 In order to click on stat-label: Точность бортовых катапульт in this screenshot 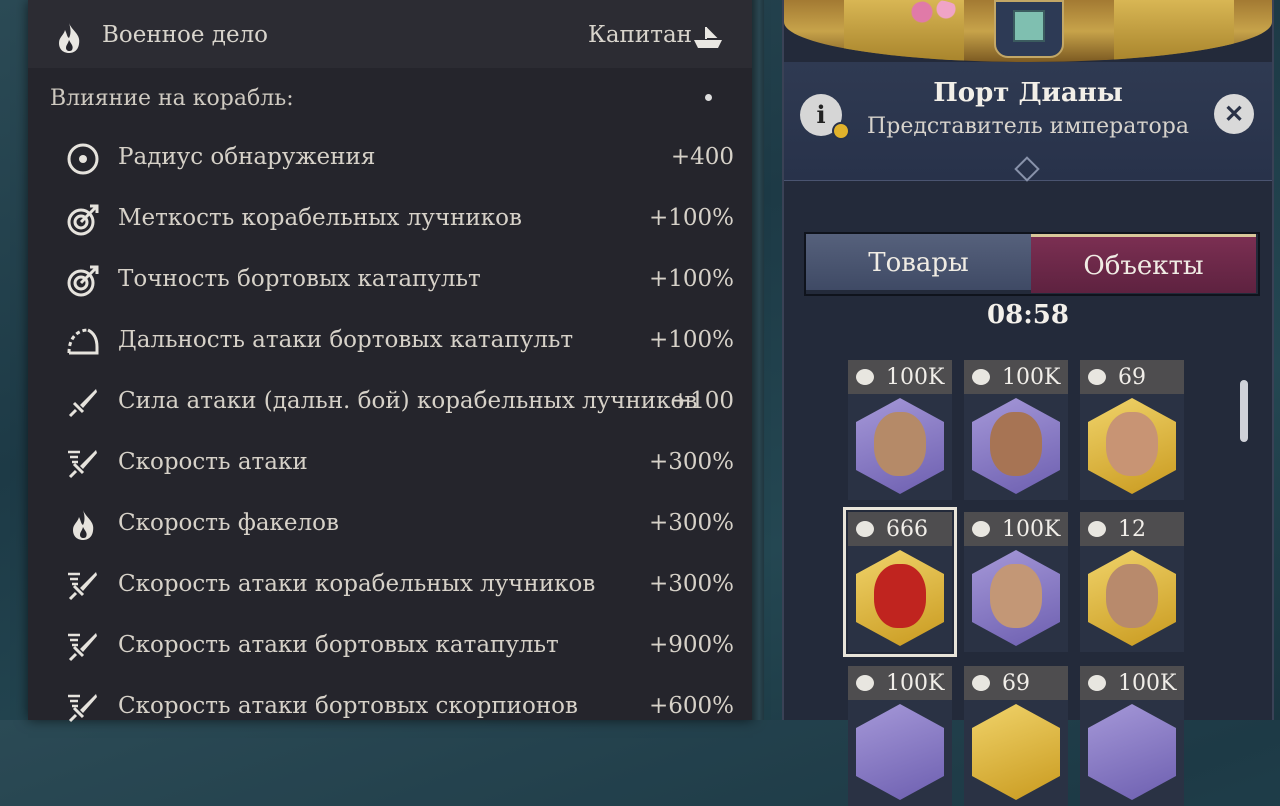, I will do `click(299, 279)`.